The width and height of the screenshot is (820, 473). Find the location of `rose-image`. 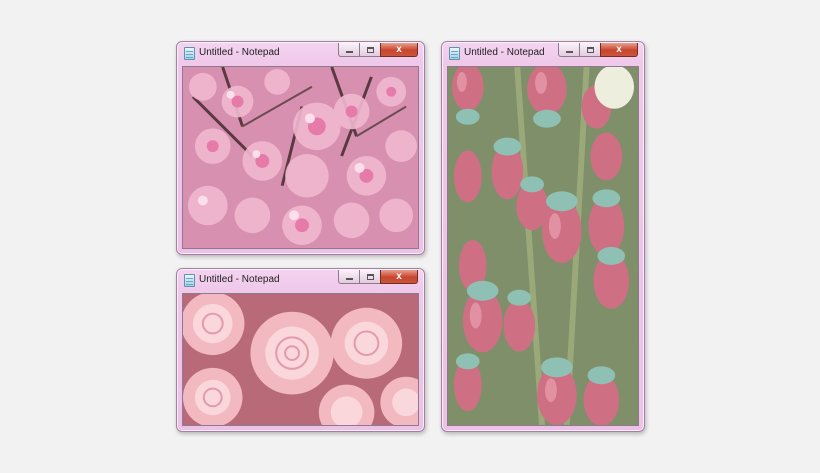

rose-image is located at coordinates (300, 359).